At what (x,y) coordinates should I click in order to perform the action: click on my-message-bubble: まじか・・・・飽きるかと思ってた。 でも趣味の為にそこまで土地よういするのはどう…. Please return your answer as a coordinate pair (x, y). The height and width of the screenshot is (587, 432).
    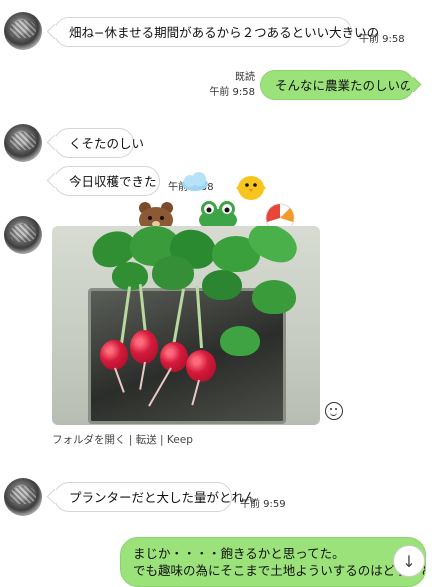
    Looking at the image, I should click on (273, 562).